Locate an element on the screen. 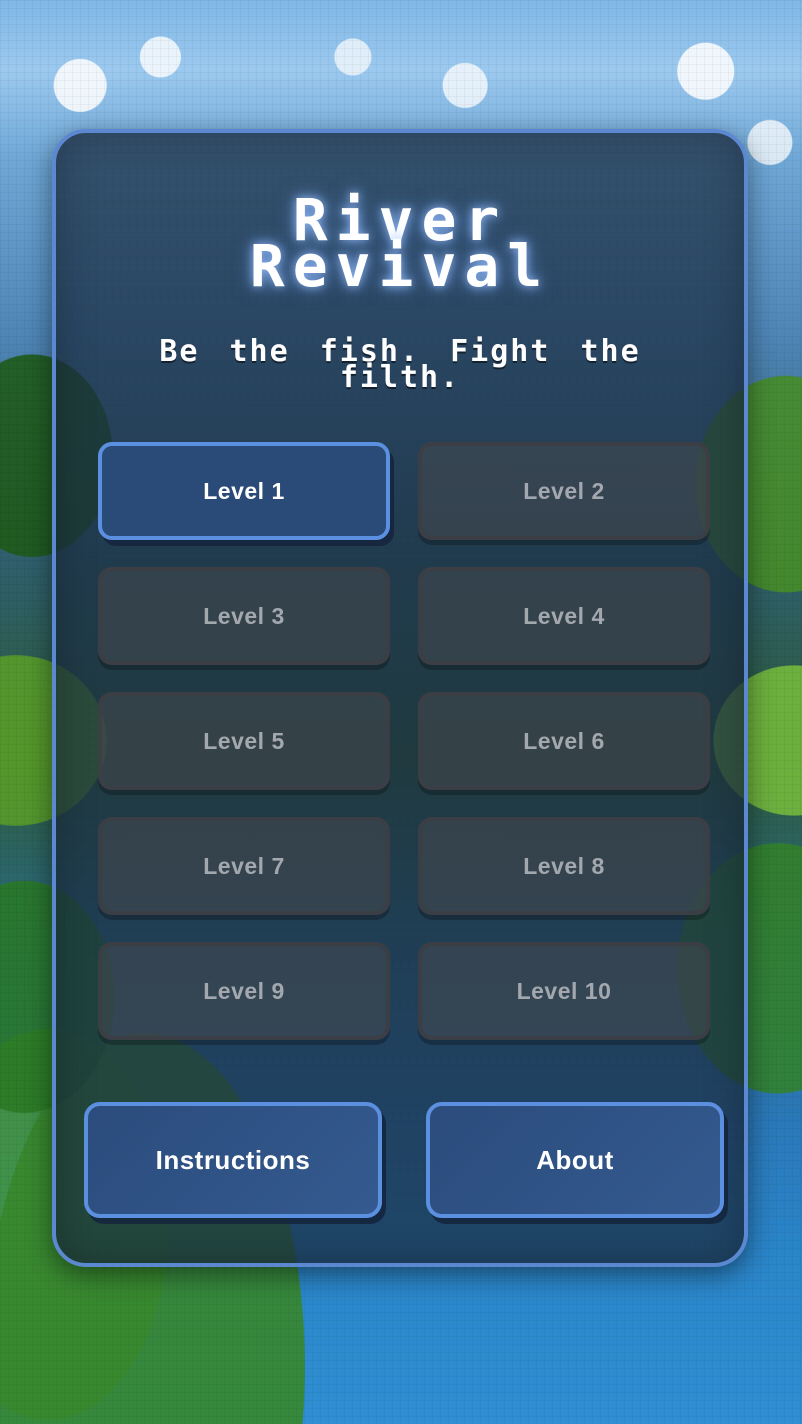 This screenshot has height=1424, width=802. level-7-button: Level 7 is located at coordinates (244, 866).